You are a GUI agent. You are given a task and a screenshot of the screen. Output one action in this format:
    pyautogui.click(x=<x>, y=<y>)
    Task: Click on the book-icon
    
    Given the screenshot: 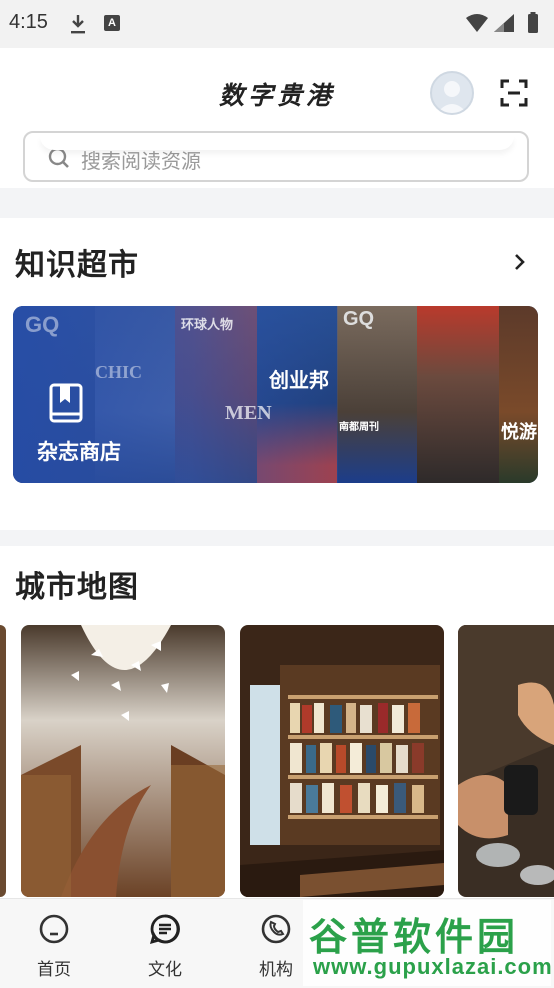 What is the action you would take?
    pyautogui.click(x=66, y=403)
    